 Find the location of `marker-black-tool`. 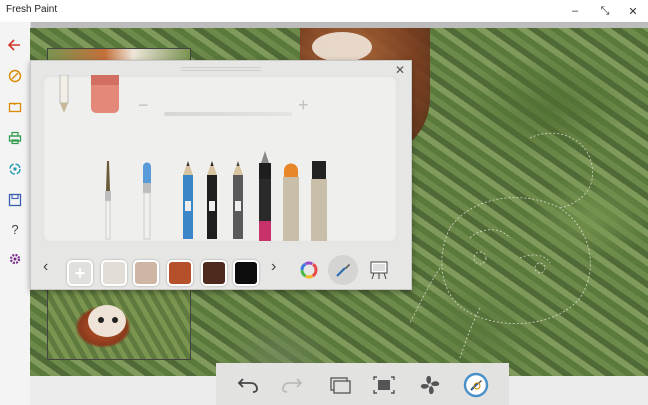

marker-black-tool is located at coordinates (319, 202).